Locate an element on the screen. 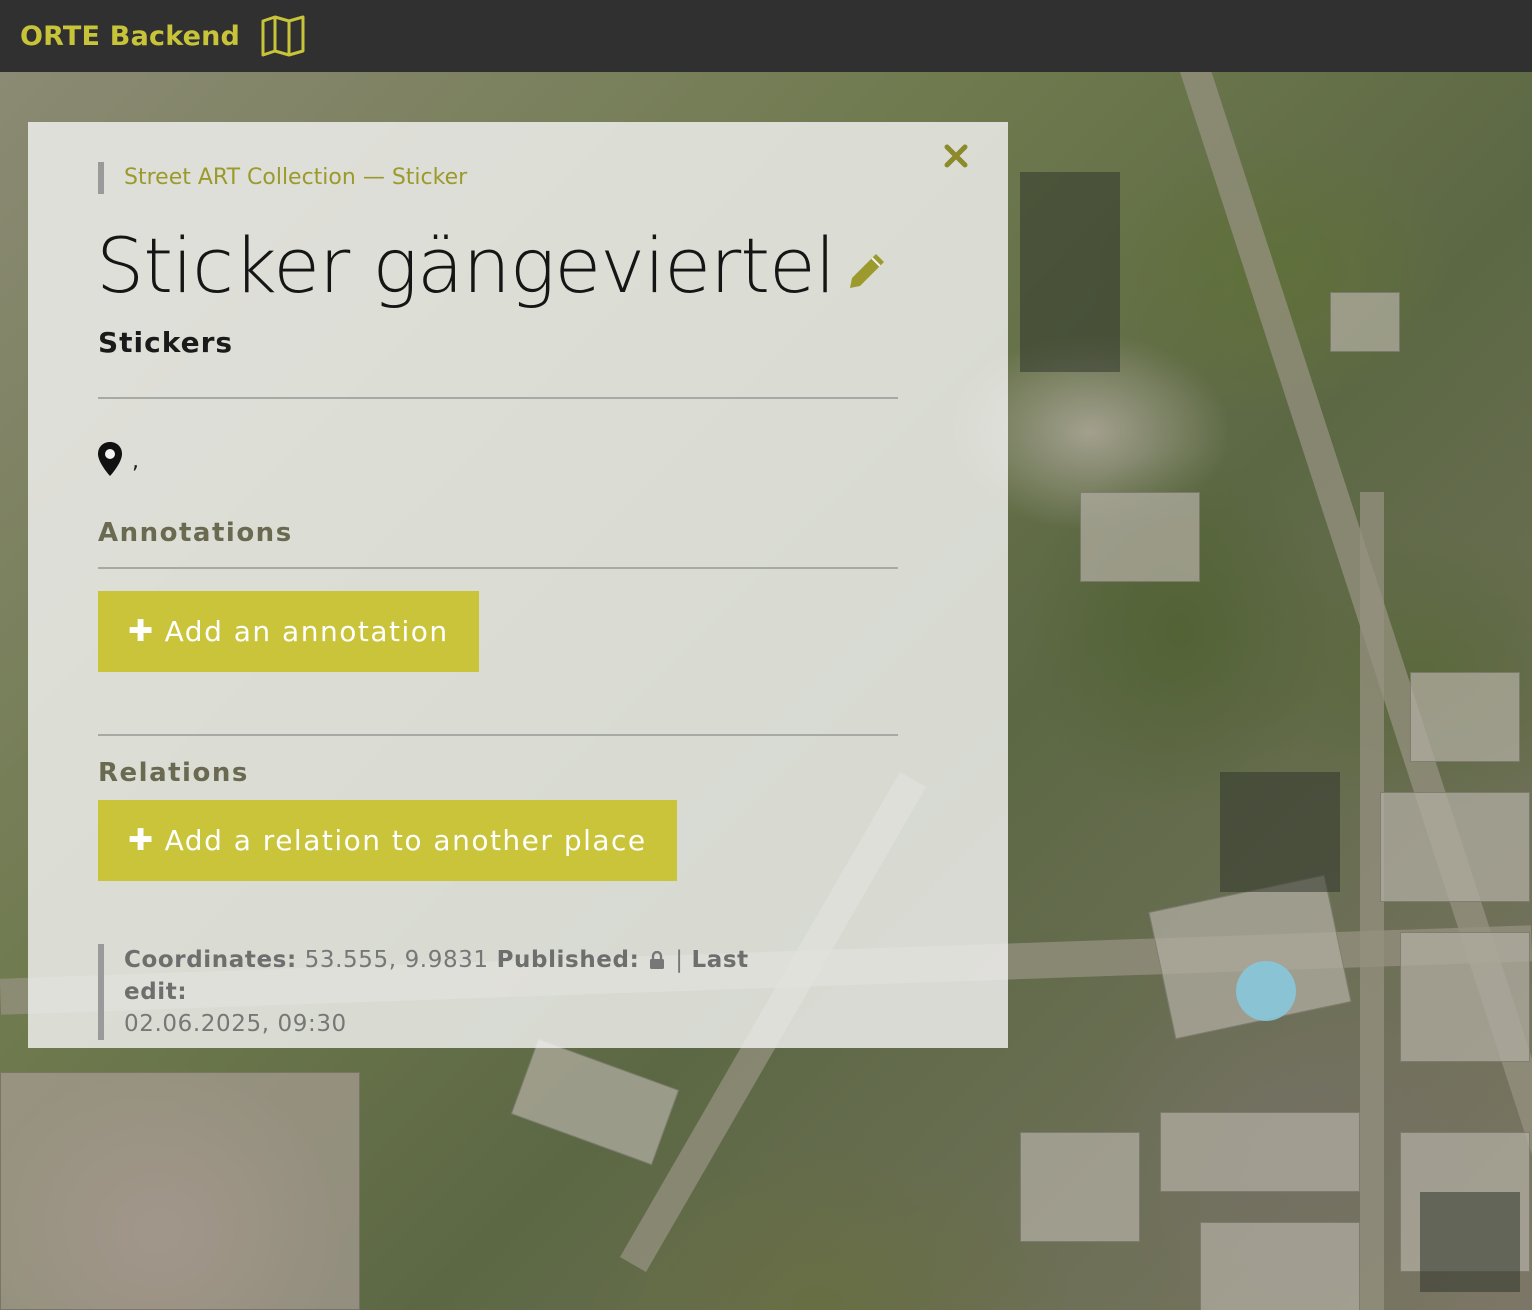  published-label: Published: is located at coordinates (568, 960).